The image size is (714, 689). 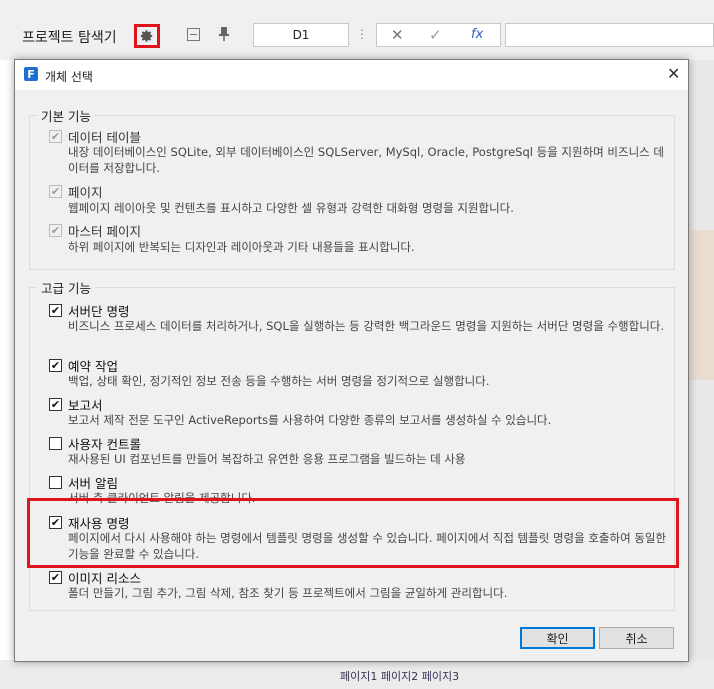 I want to click on checkbox-scheduled-task: ✔, so click(x=55, y=365).